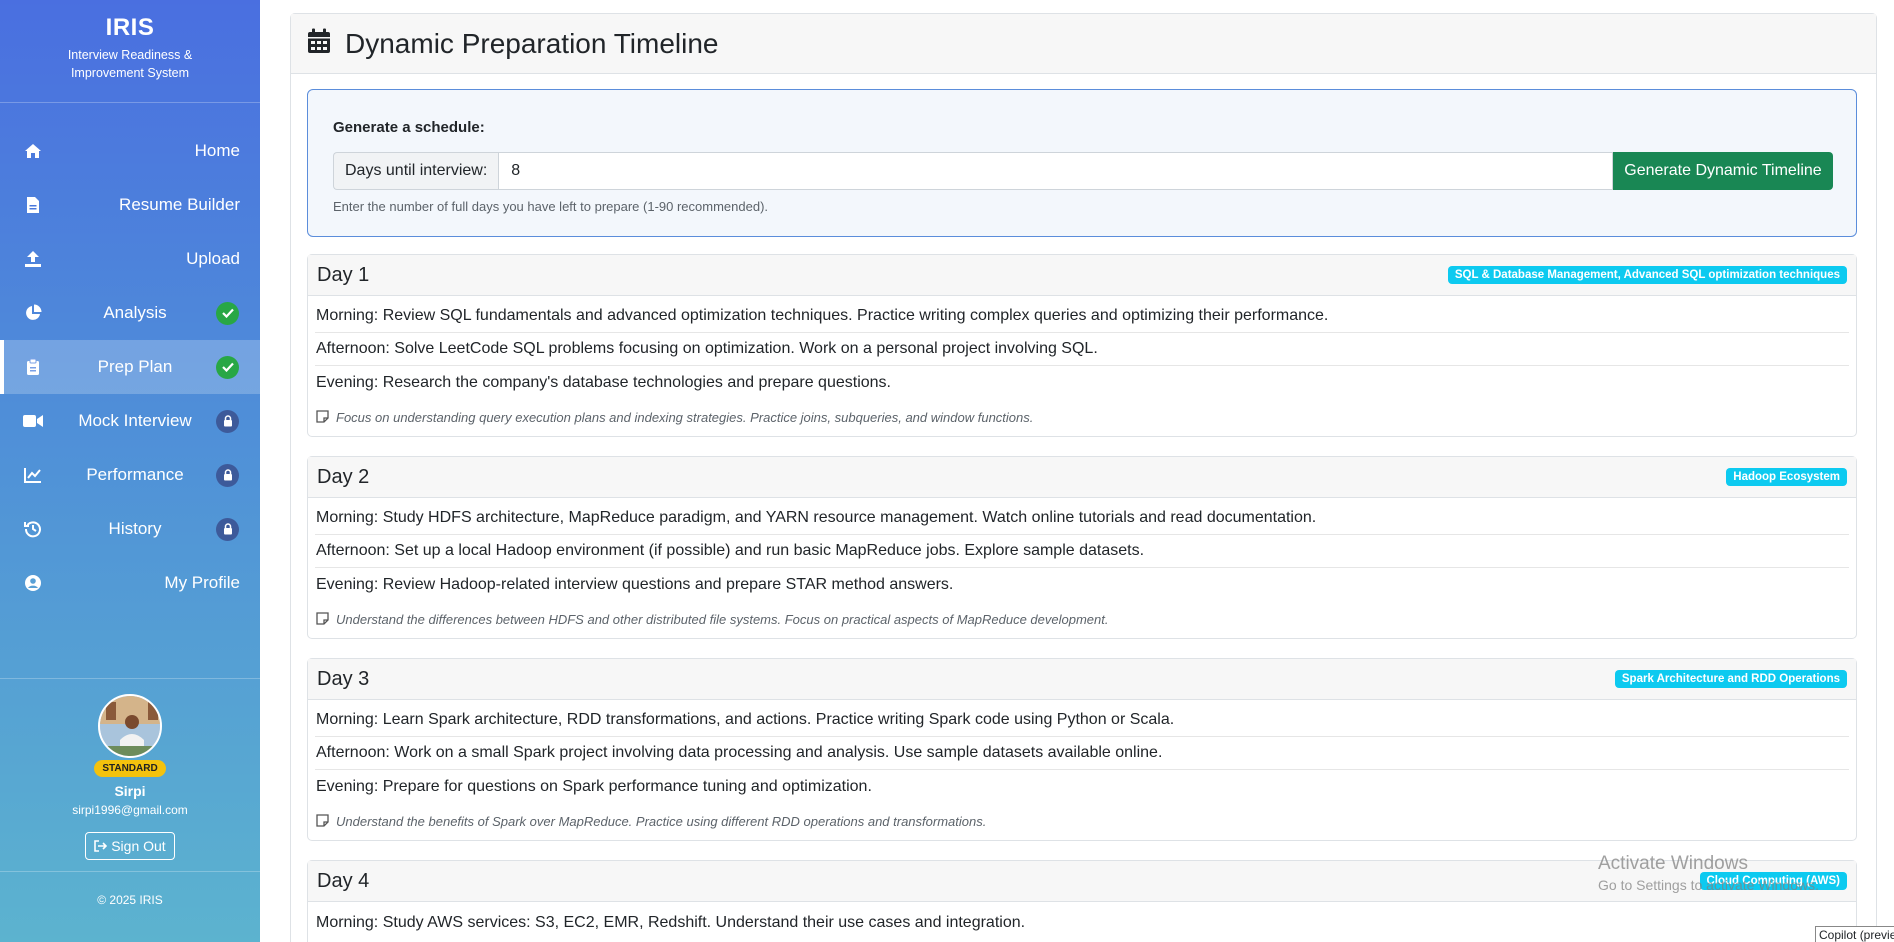 This screenshot has width=1894, height=942. I want to click on sidebar-item-home: Home, so click(130, 151).